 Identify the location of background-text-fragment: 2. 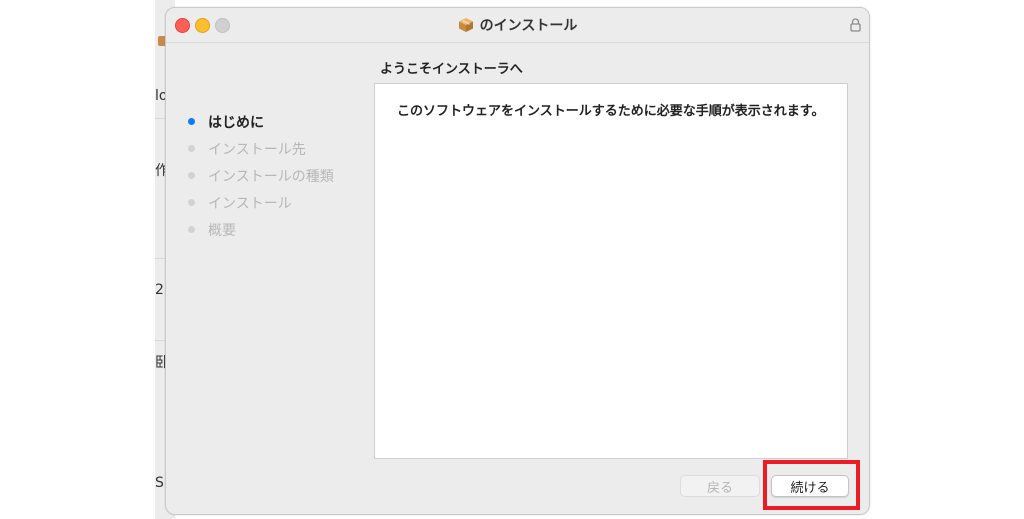
(159, 290).